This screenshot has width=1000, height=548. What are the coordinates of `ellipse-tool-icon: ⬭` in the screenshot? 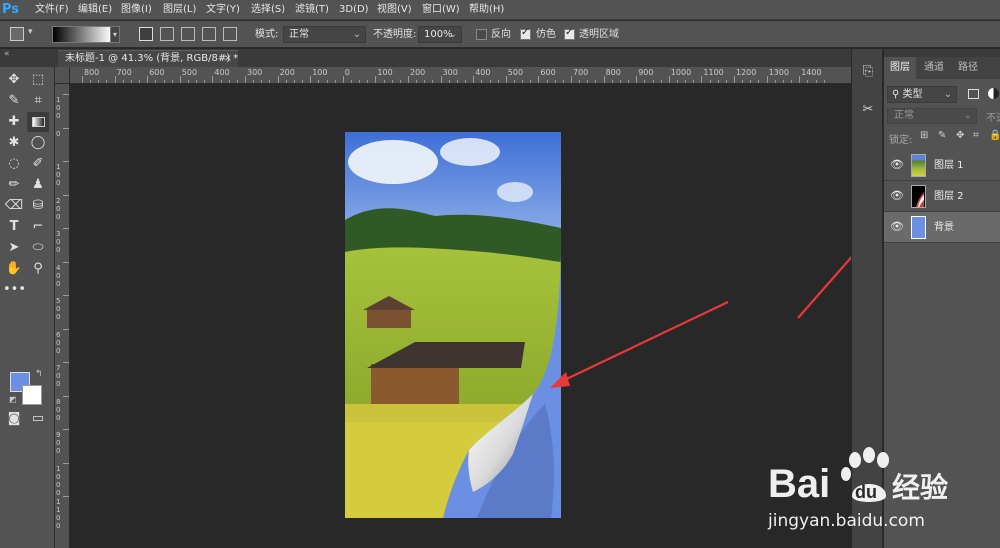 It's located at (38, 248).